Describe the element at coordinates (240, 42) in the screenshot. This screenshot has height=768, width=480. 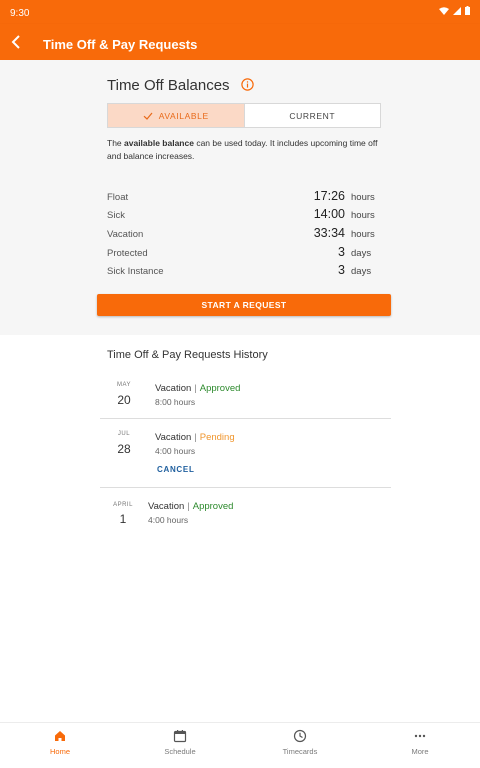
I see `app-bar: Time Off & Pay Requests` at that location.